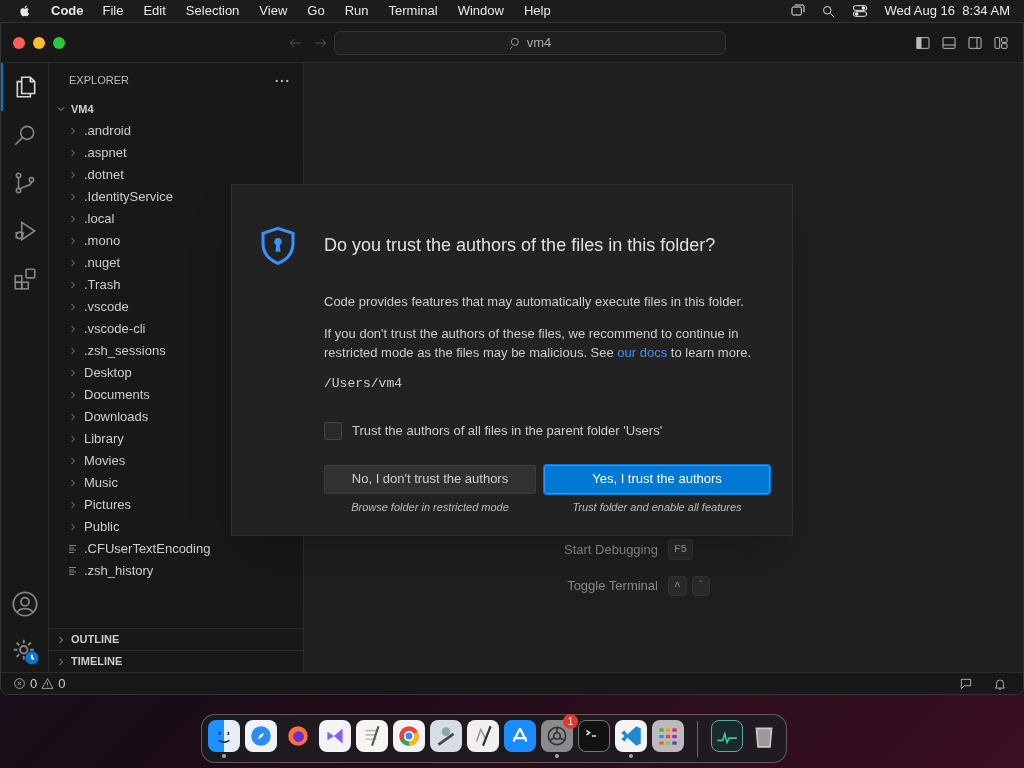 The height and width of the screenshot is (768, 1024). What do you see at coordinates (176, 197) in the screenshot?
I see `folder-tree-item: .IdentityService` at bounding box center [176, 197].